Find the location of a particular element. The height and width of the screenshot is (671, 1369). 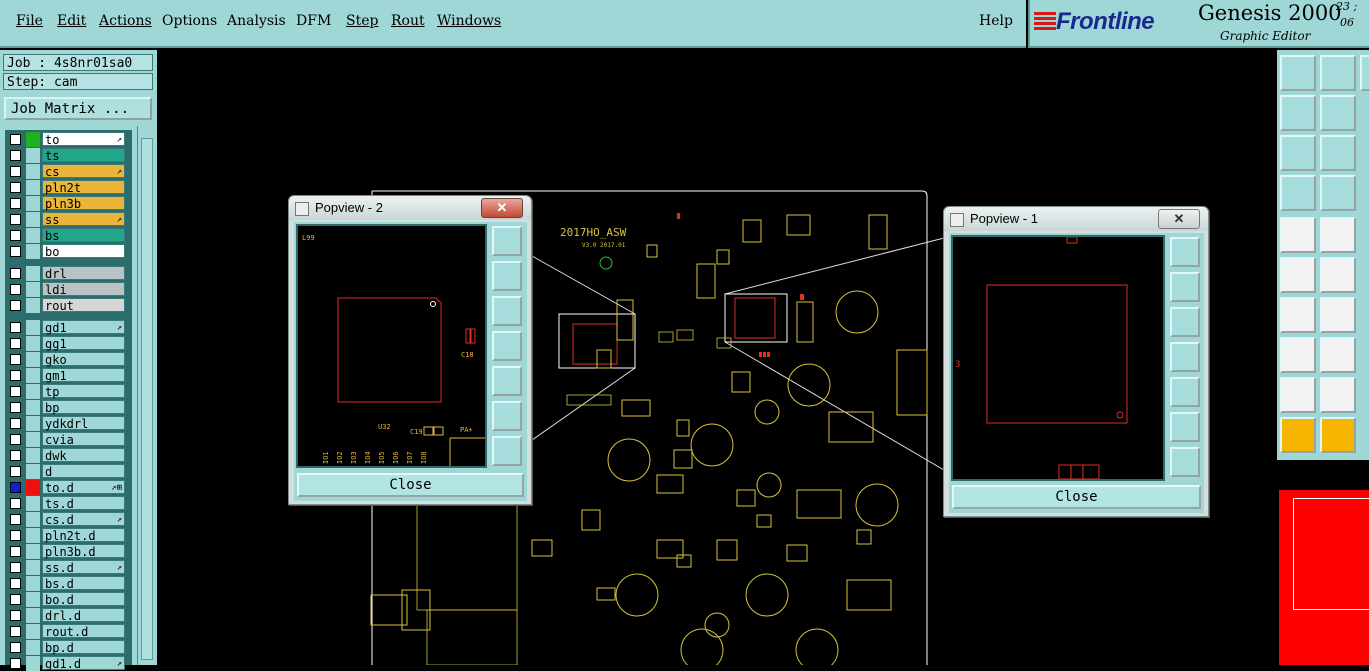

layer-row-d: d is located at coordinates (68, 471).